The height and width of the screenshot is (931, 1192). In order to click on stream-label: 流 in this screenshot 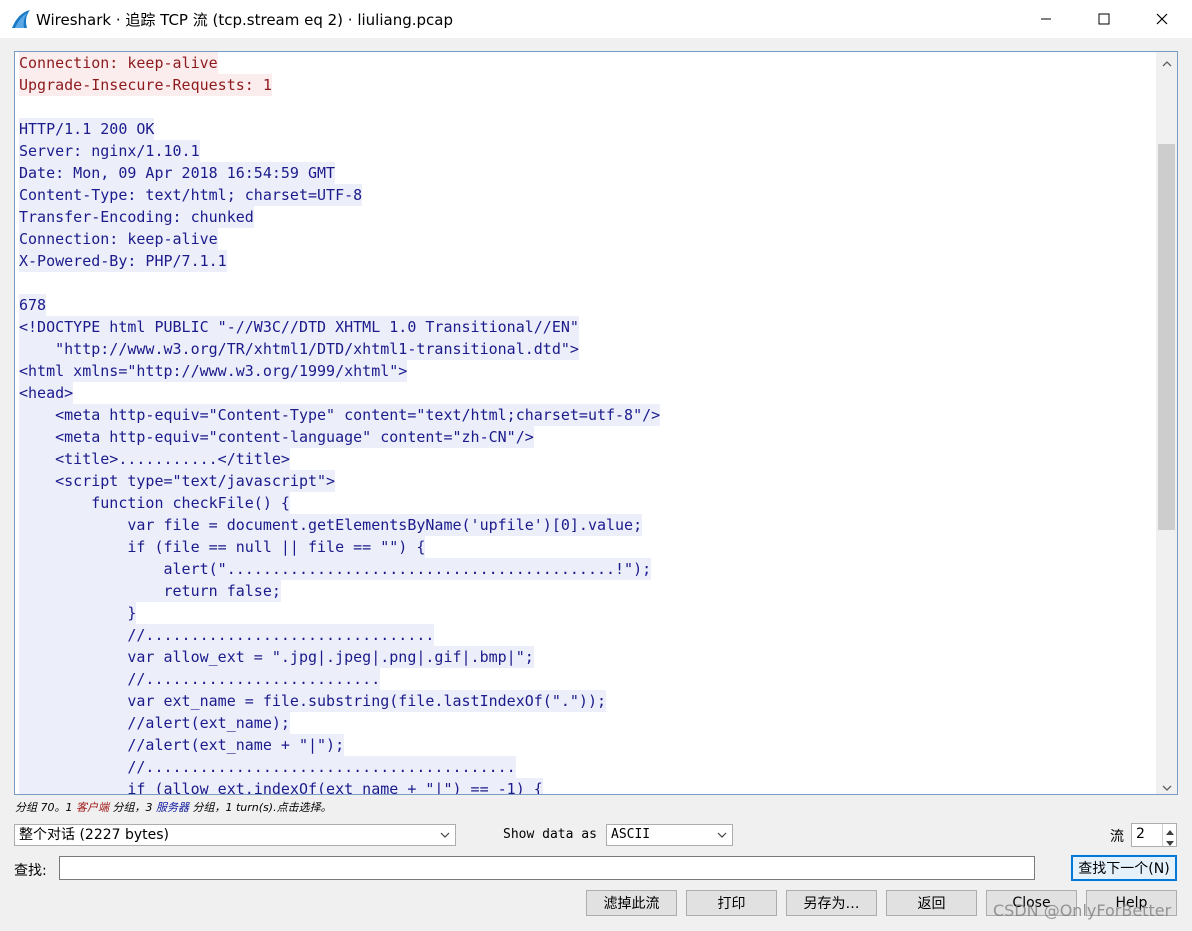, I will do `click(1117, 837)`.